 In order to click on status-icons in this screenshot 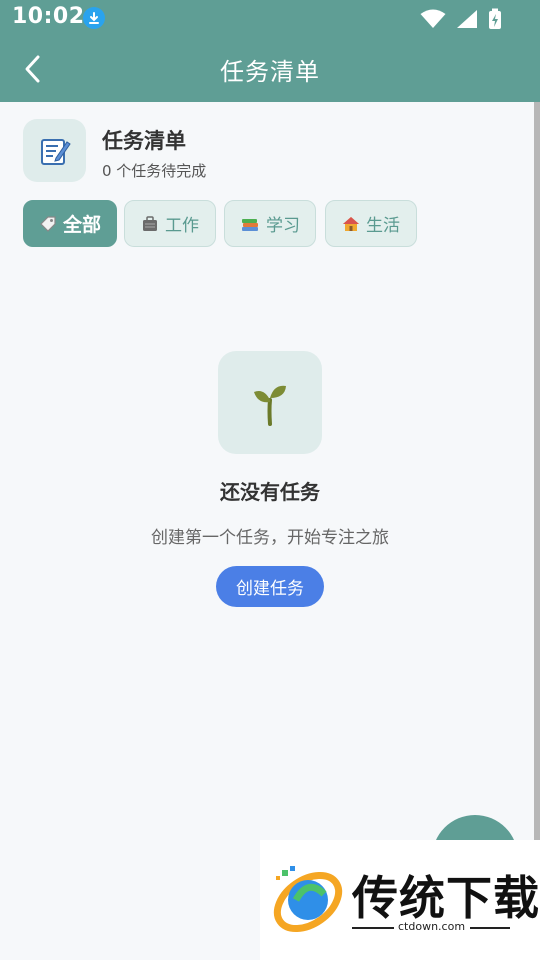, I will do `click(461, 19)`.